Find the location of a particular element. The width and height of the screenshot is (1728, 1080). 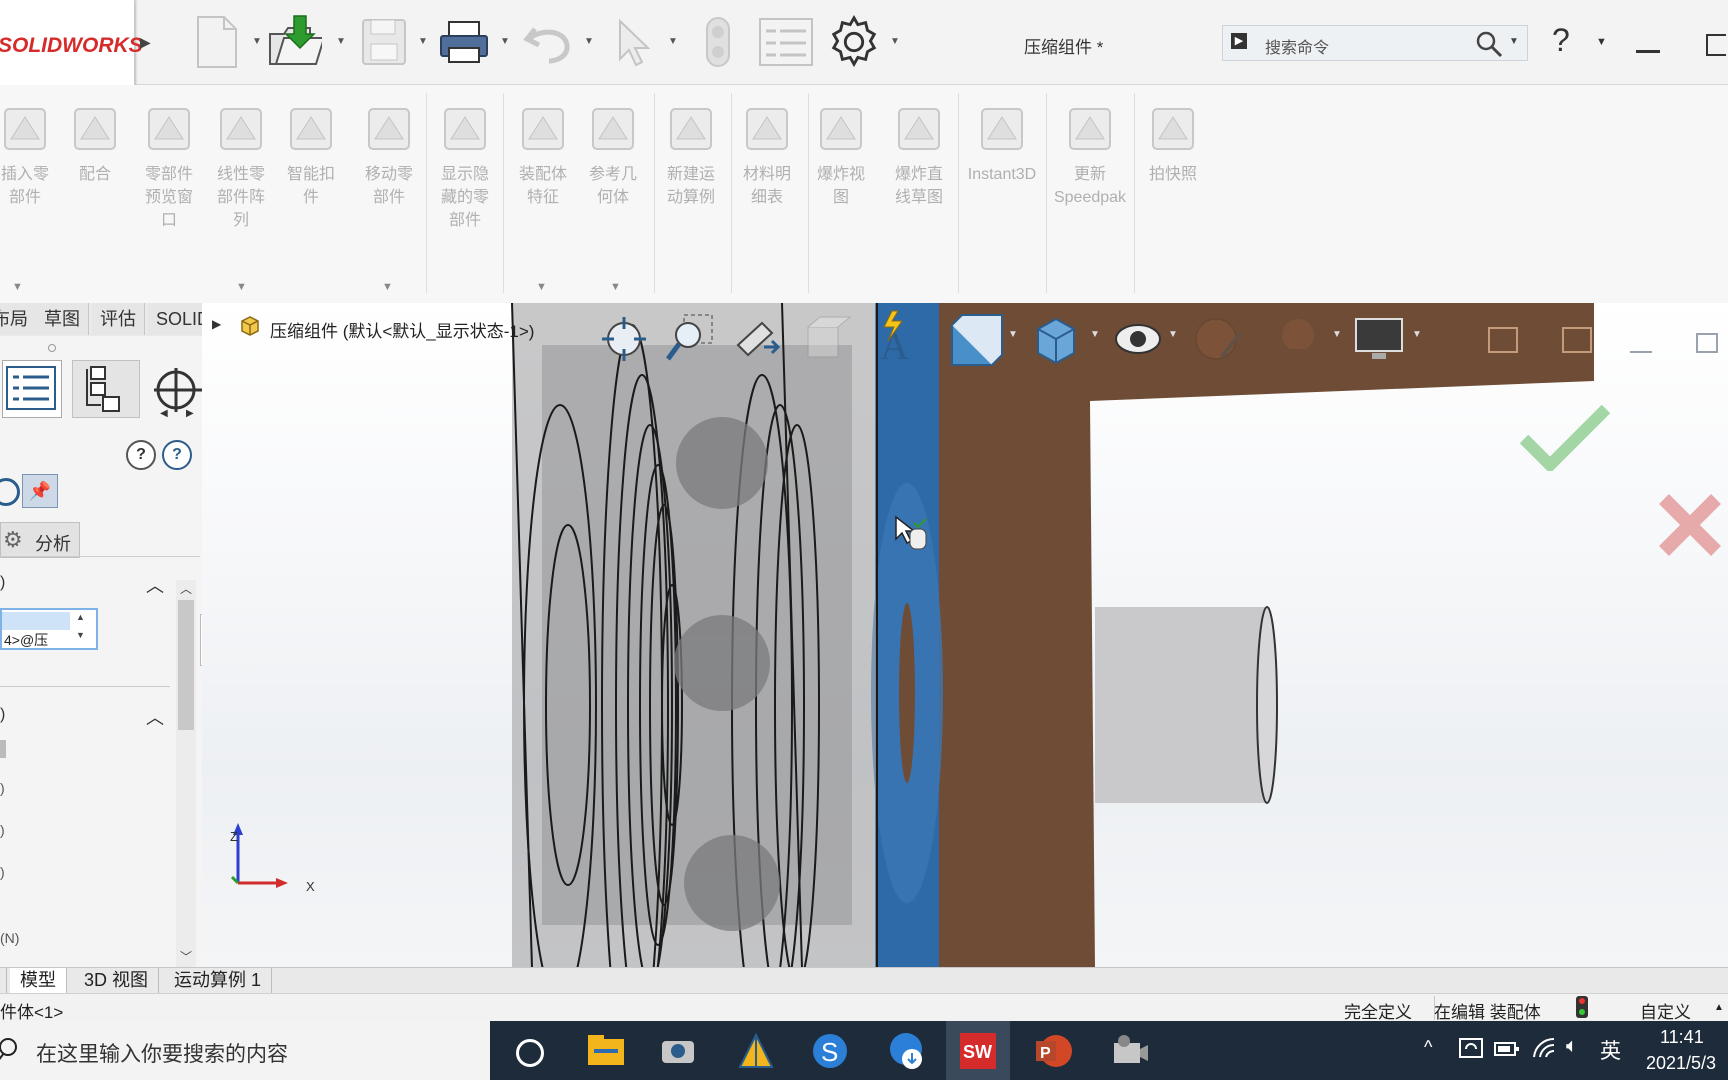

undo-dropdown-icon: ▼ is located at coordinates (589, 41).